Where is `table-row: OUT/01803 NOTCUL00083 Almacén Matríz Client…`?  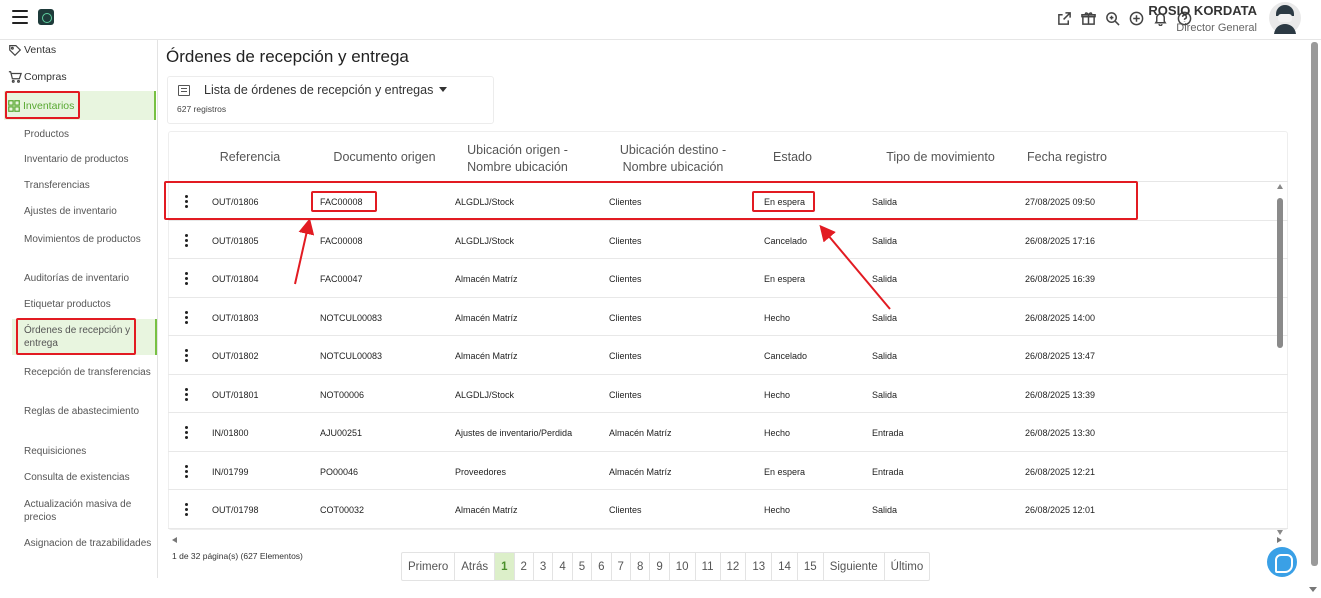
table-row: OUT/01803 NOTCUL00083 Almacén Matríz Client… is located at coordinates (728, 317).